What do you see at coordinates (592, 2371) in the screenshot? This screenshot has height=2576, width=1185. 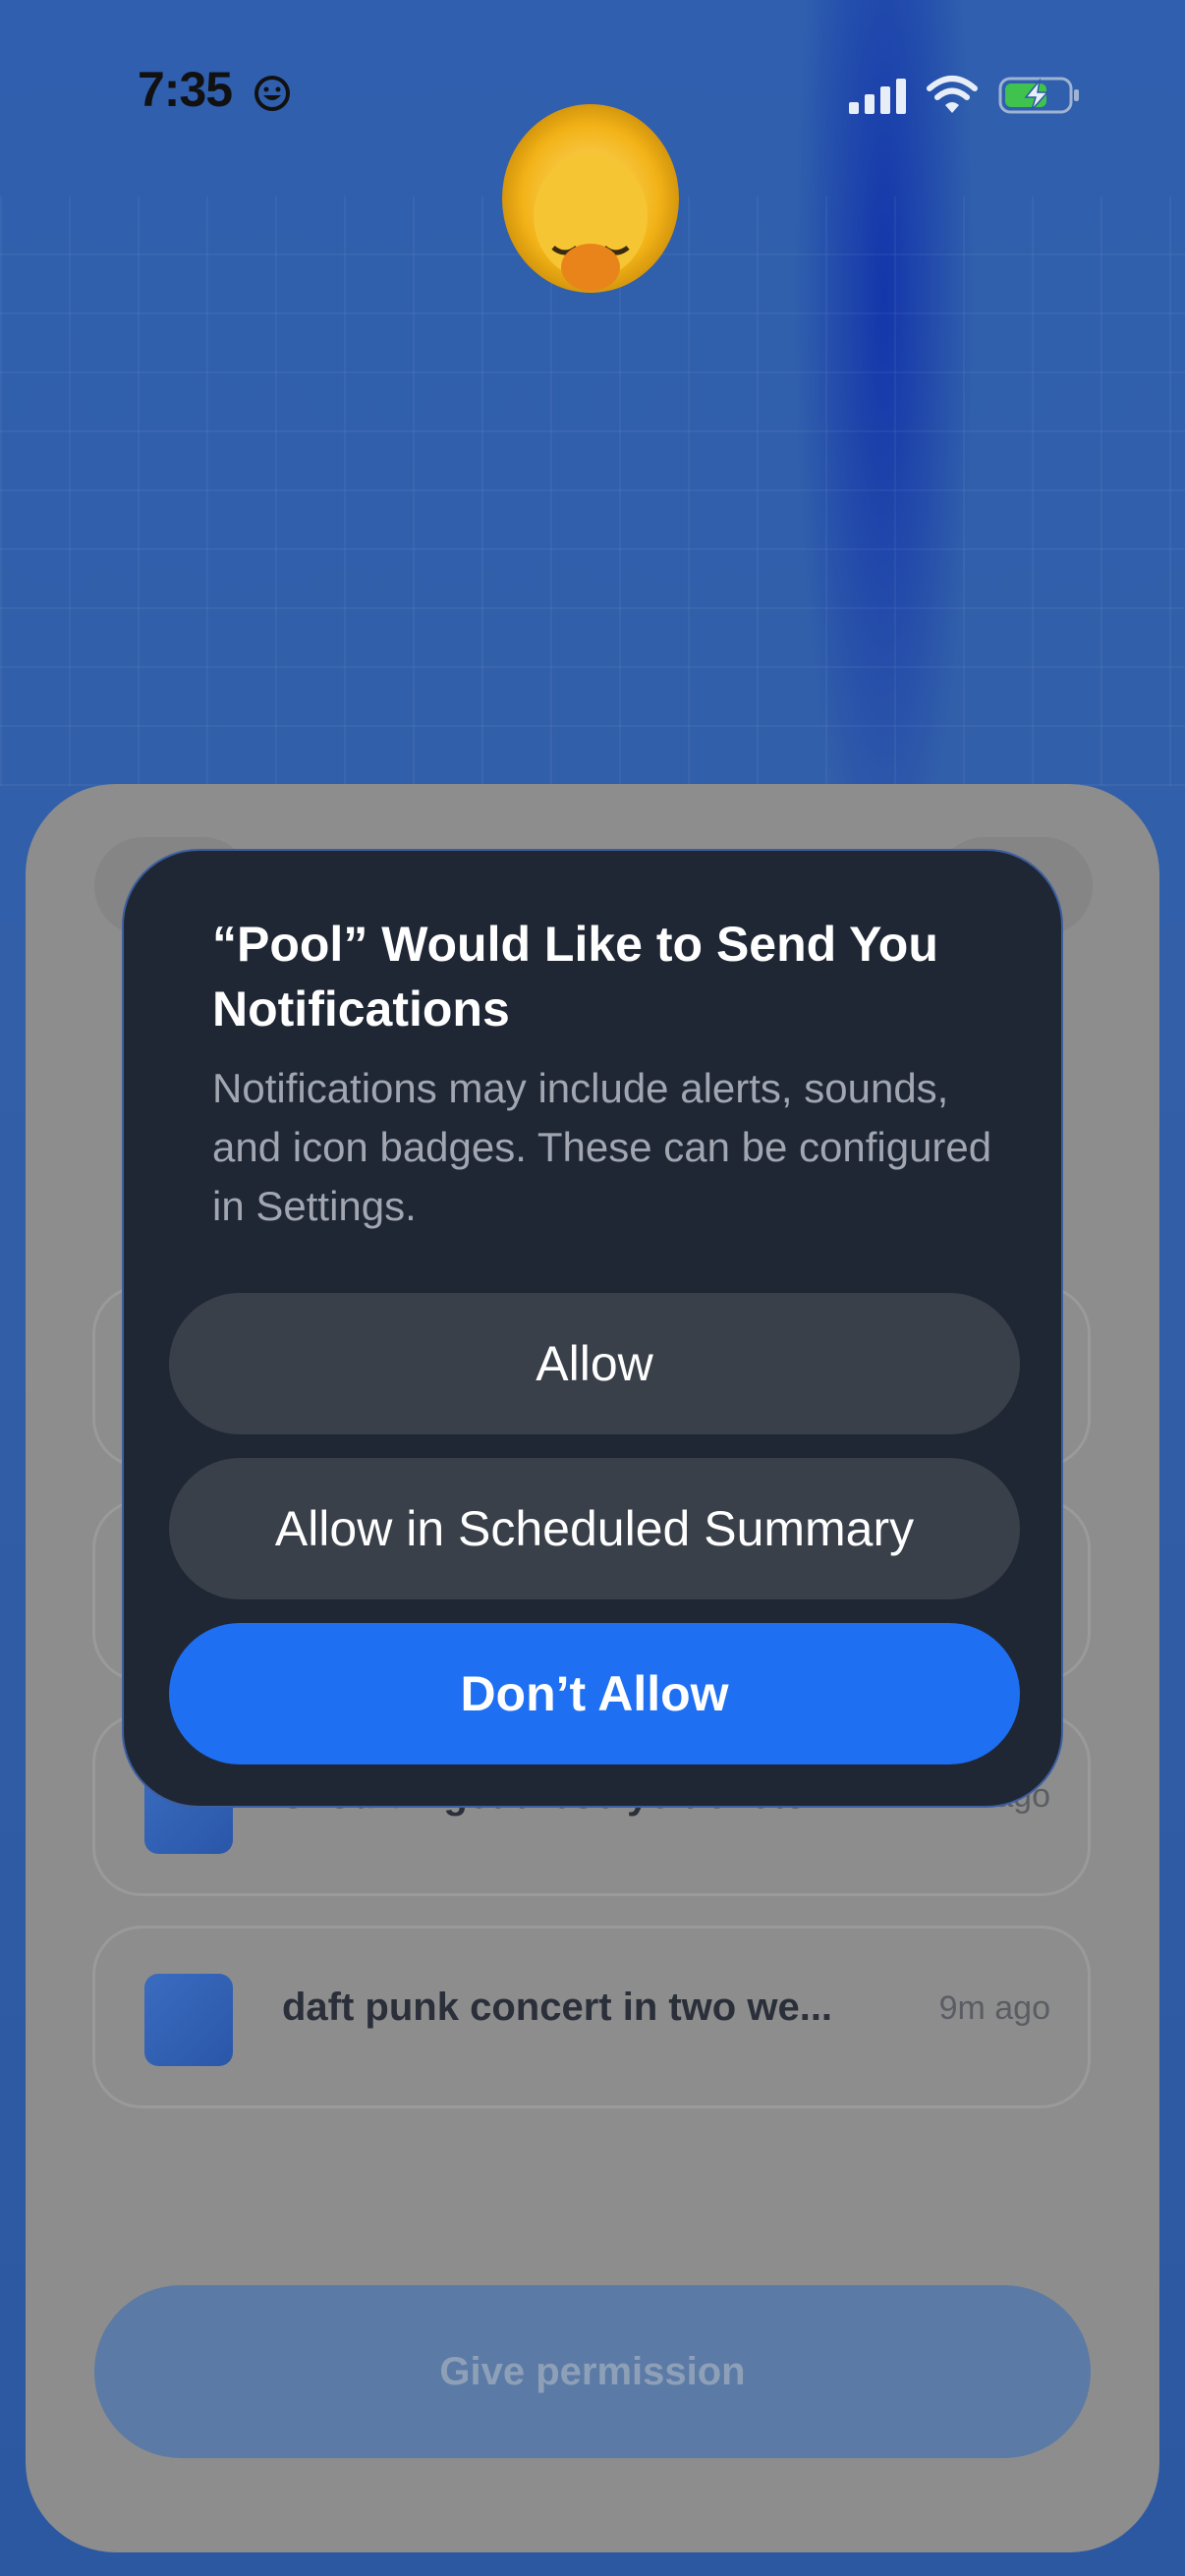 I see `give-permission-button: Give permission` at bounding box center [592, 2371].